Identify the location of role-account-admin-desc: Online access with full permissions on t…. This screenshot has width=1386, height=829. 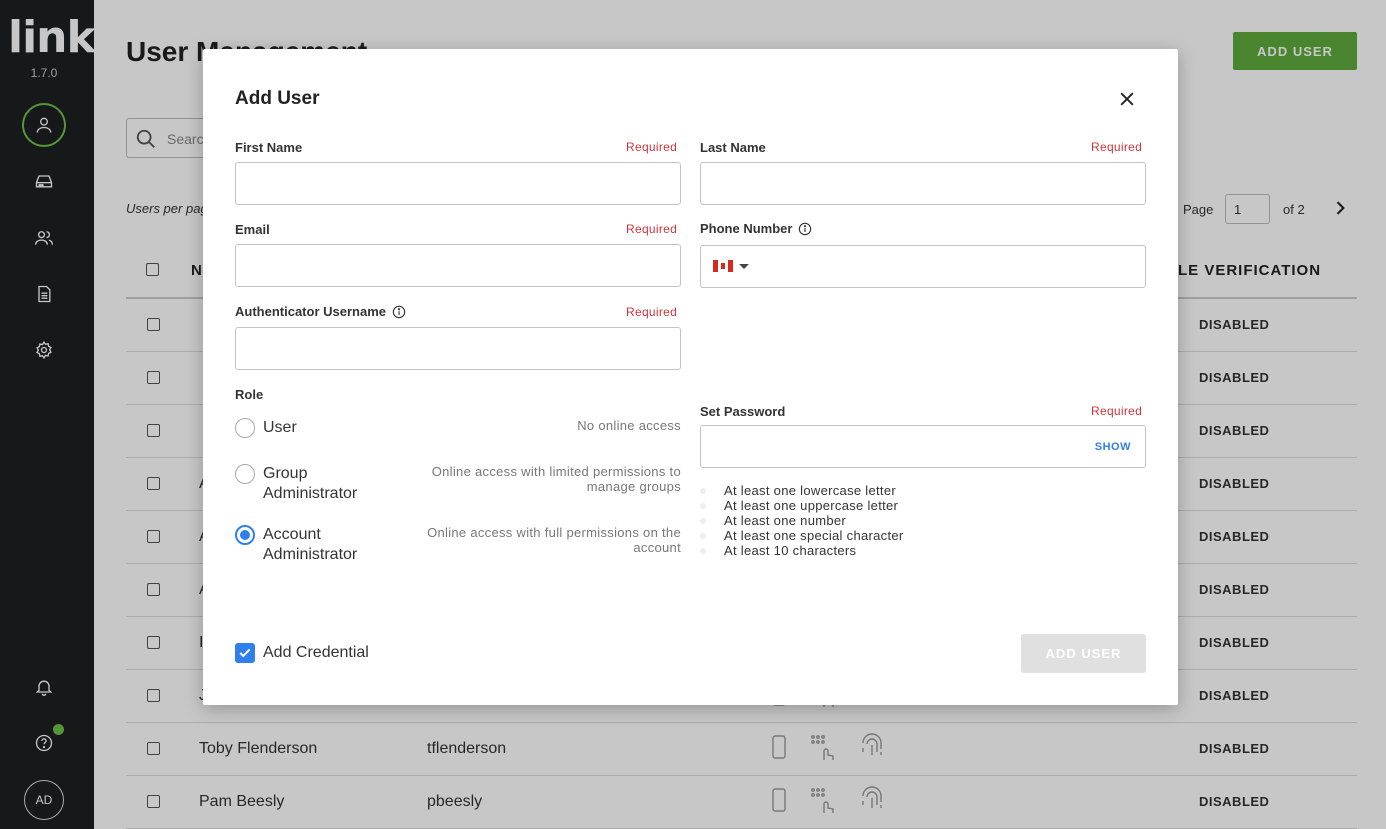
(554, 540).